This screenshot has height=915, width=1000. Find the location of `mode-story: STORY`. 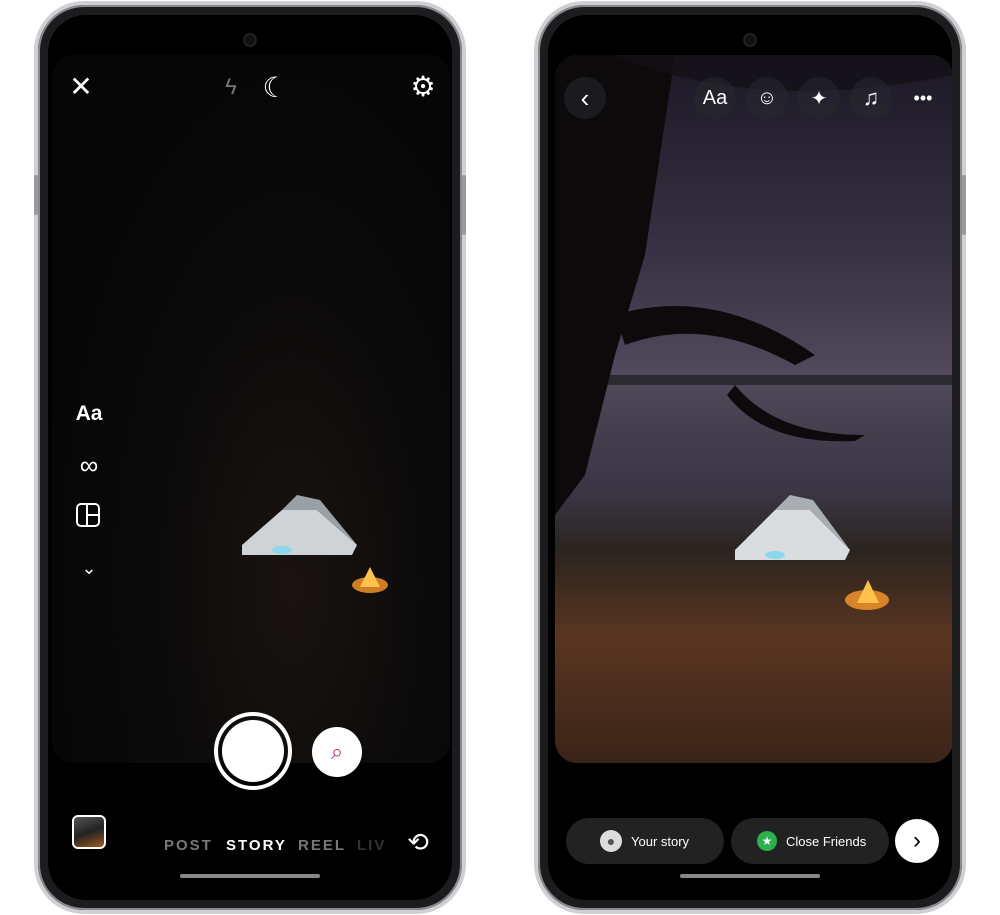

mode-story: STORY is located at coordinates (256, 845).